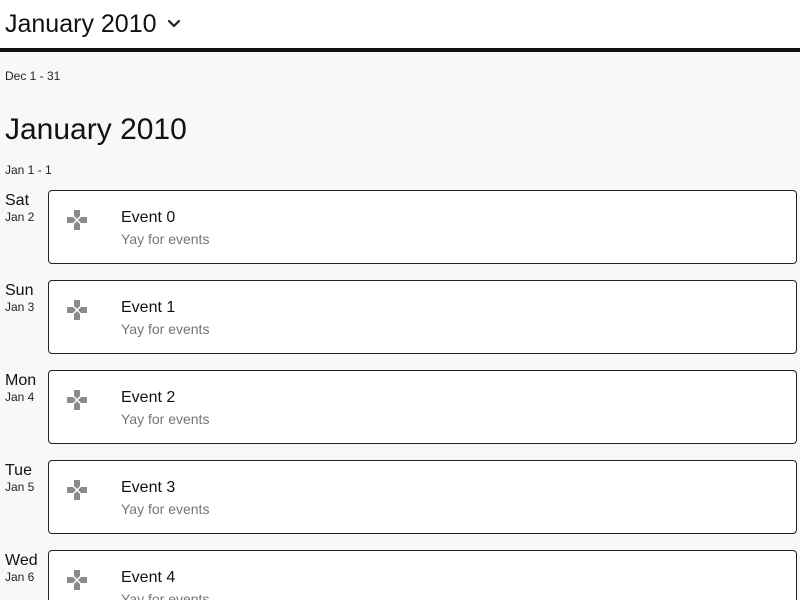 This screenshot has height=600, width=800. What do you see at coordinates (17, 200) in the screenshot?
I see `day-of-week: Sat` at bounding box center [17, 200].